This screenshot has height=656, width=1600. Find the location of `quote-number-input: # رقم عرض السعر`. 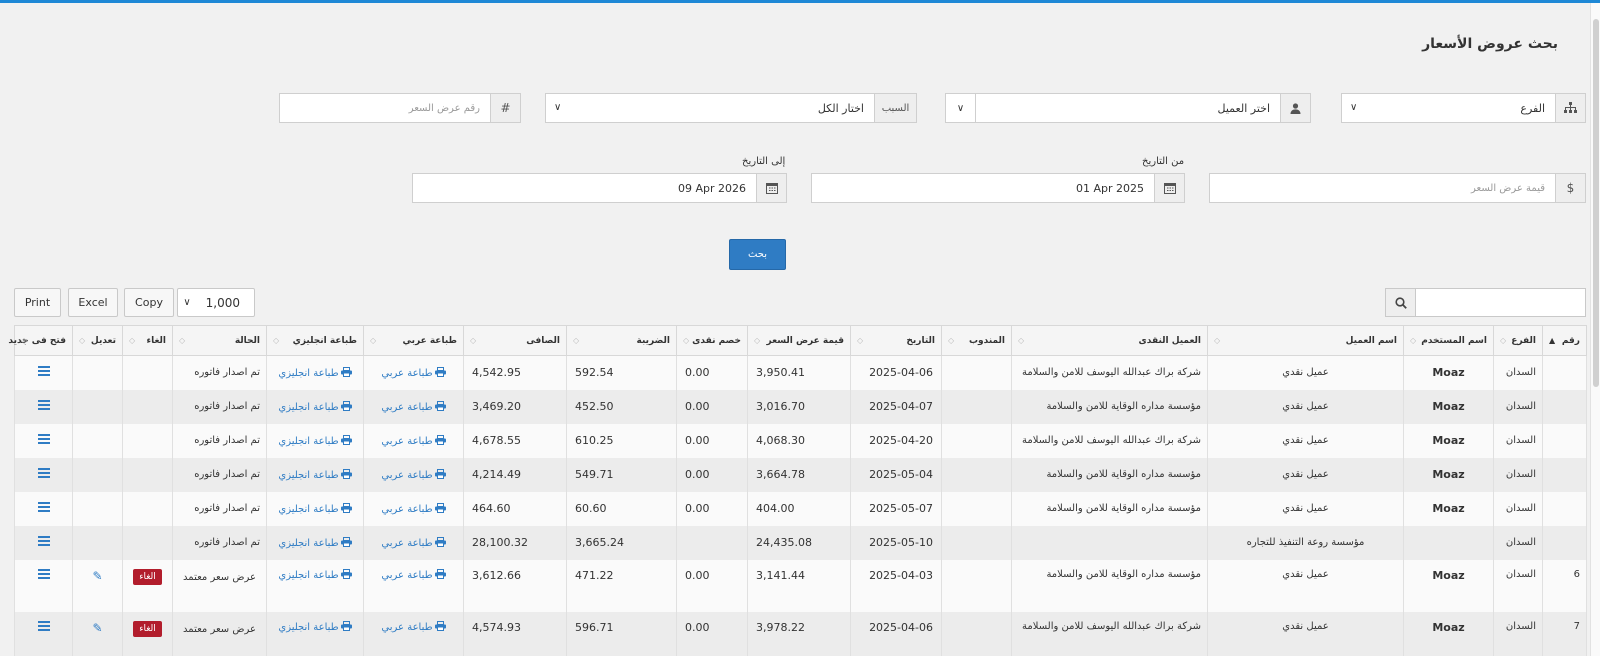

quote-number-input: # رقم عرض السعر is located at coordinates (400, 108).